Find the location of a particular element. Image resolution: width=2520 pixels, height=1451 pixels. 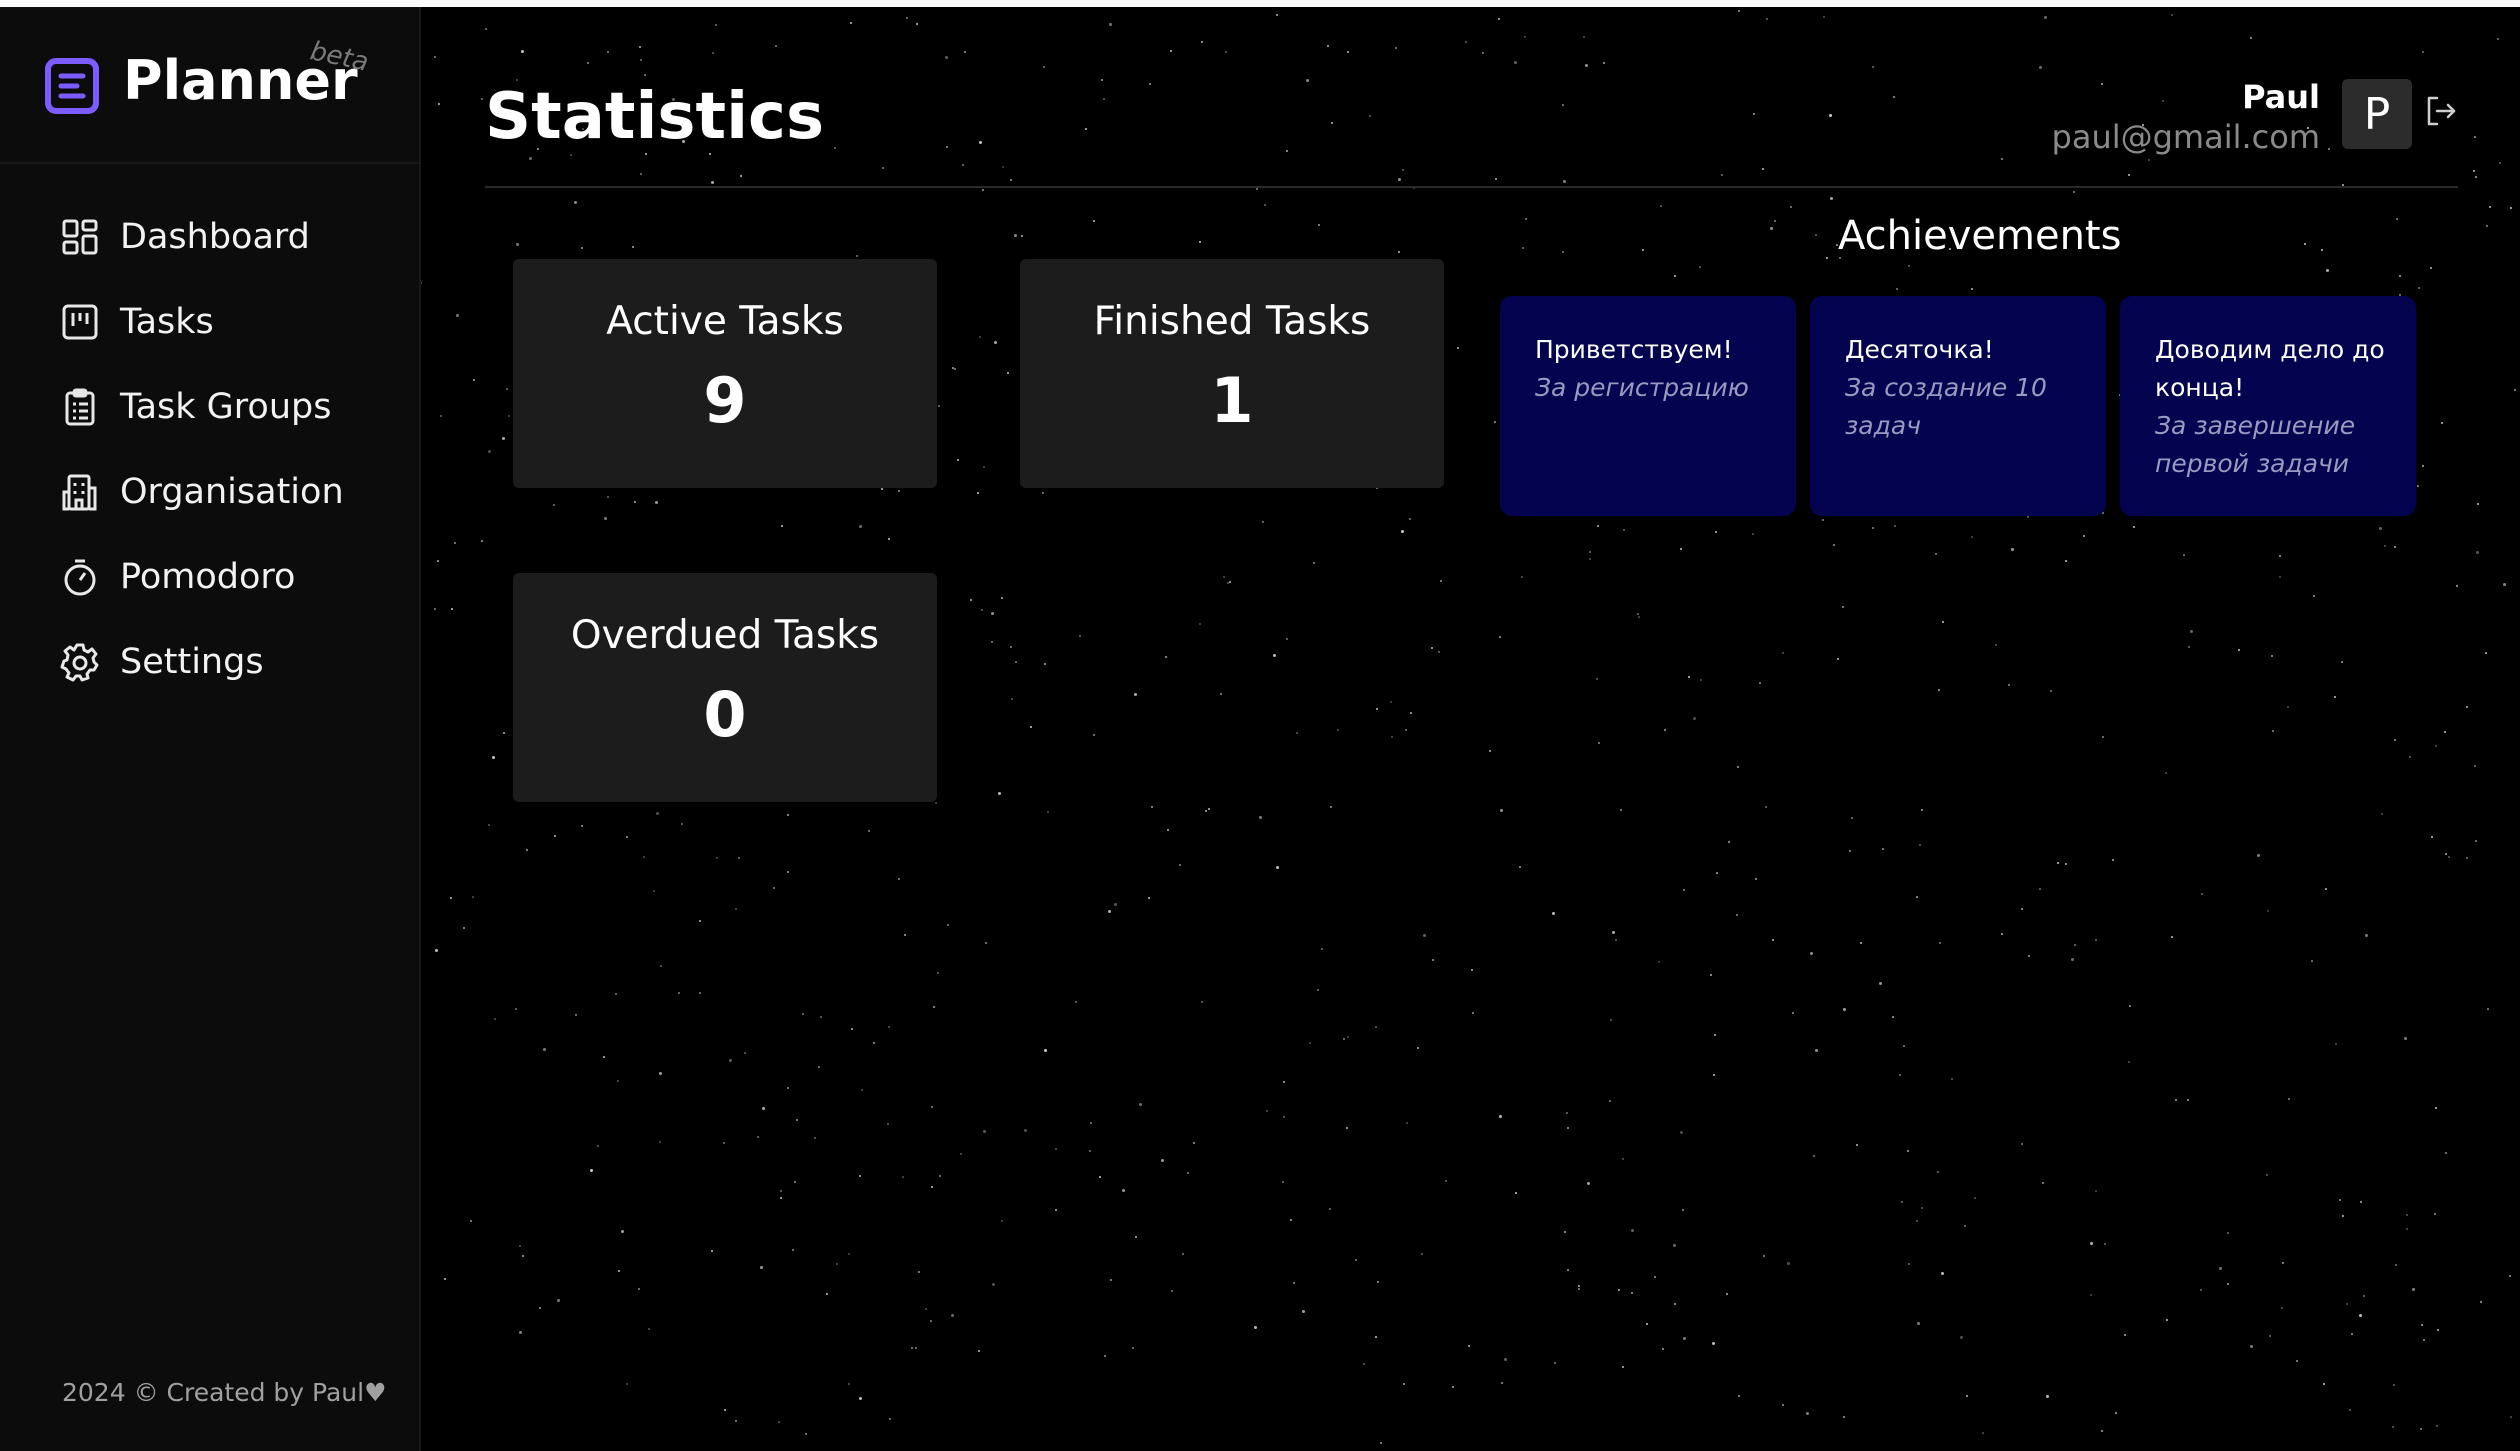

sidebar-item-settings: Settings is located at coordinates (230, 662).